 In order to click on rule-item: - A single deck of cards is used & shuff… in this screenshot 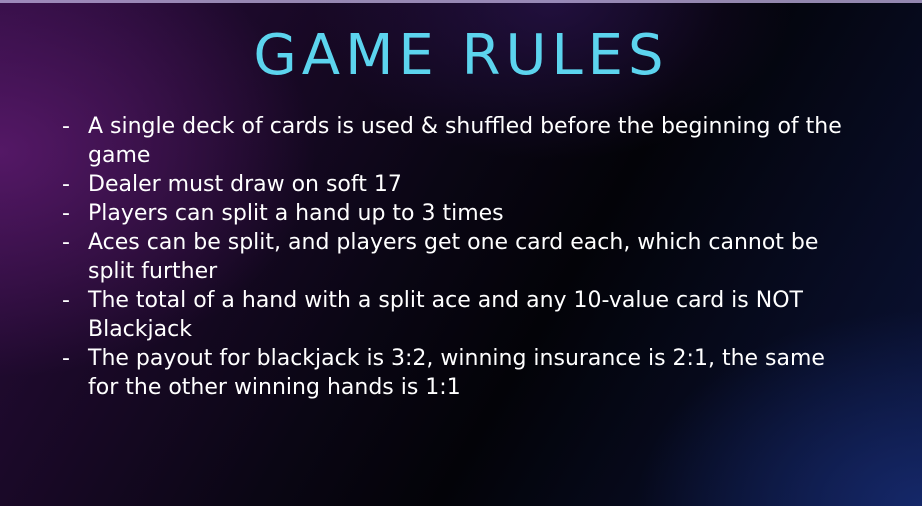, I will do `click(462, 141)`.